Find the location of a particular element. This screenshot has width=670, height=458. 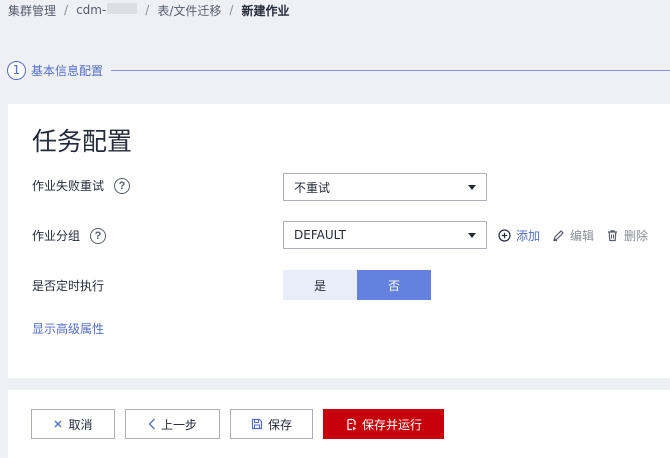

step-label: 基本信息配置 is located at coordinates (67, 70).